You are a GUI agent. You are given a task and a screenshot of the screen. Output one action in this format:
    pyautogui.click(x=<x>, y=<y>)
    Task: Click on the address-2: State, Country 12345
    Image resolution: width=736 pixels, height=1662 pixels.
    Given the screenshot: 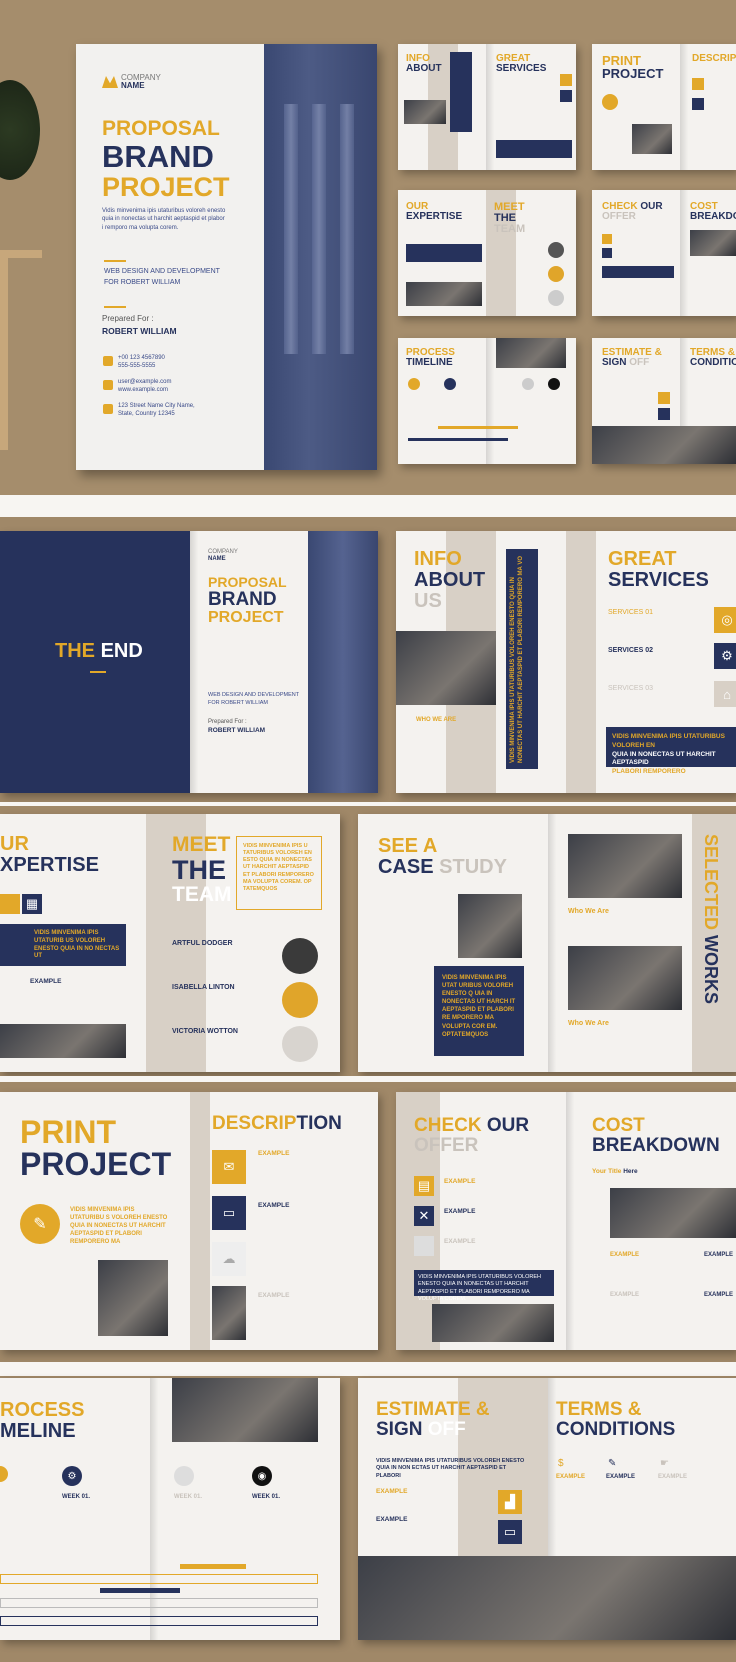 What is the action you would take?
    pyautogui.click(x=146, y=414)
    